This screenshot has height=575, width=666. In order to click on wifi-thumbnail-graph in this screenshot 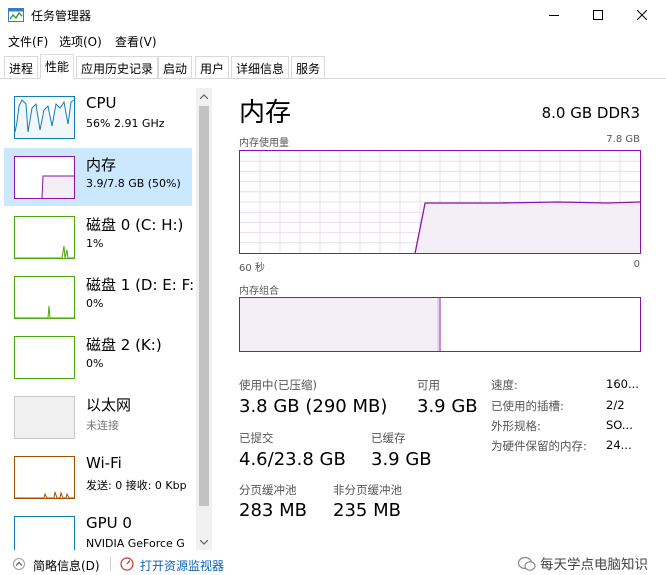, I will do `click(44, 477)`.